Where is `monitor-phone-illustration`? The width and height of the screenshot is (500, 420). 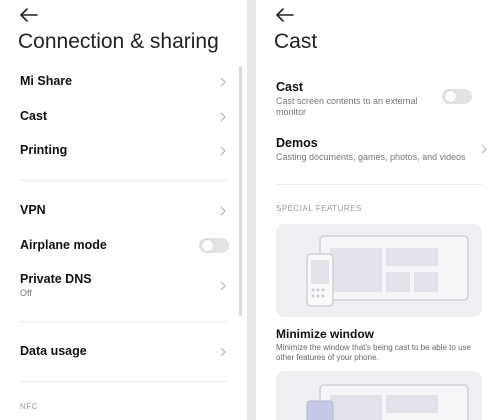 monitor-phone-illustration is located at coordinates (387, 271).